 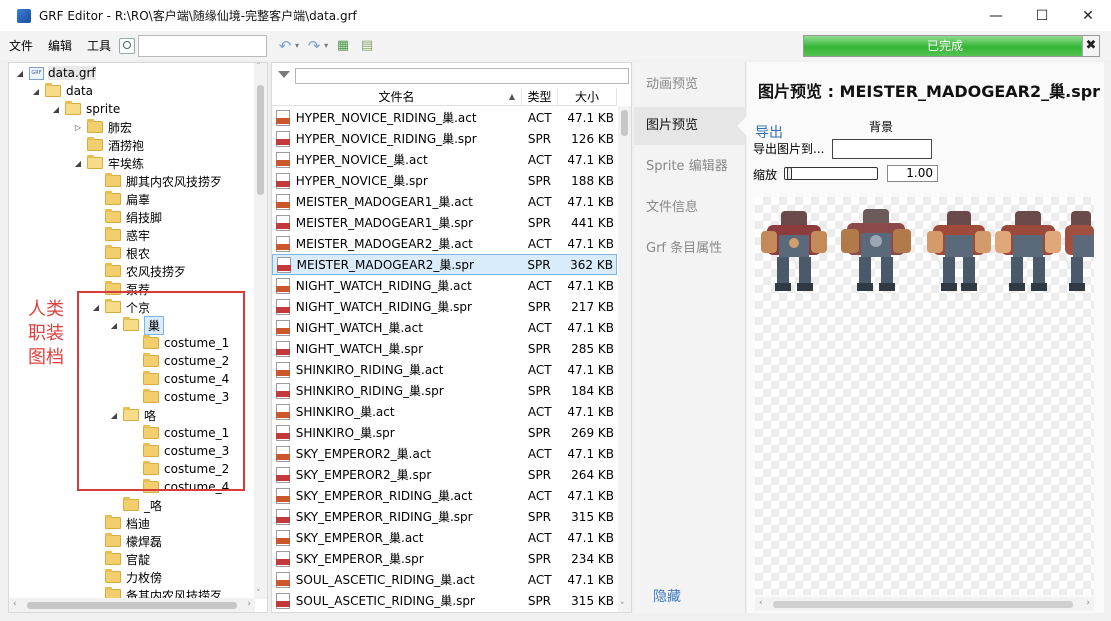 I want to click on maximize-button: ☐, so click(x=1042, y=15).